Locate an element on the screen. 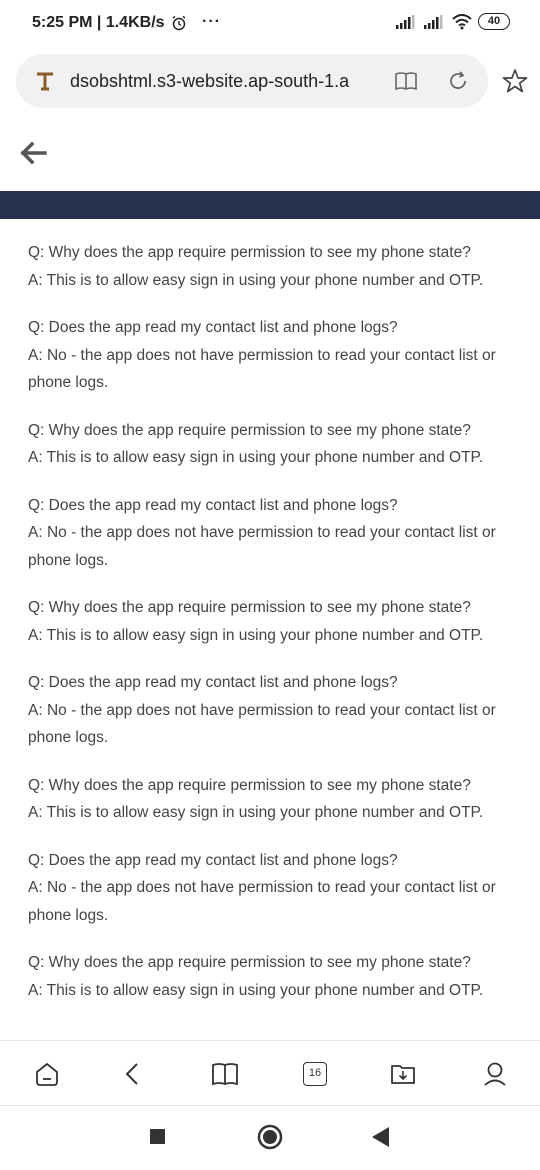 Image resolution: width=540 pixels, height=1170 pixels. downloads-icon is located at coordinates (403, 1074).